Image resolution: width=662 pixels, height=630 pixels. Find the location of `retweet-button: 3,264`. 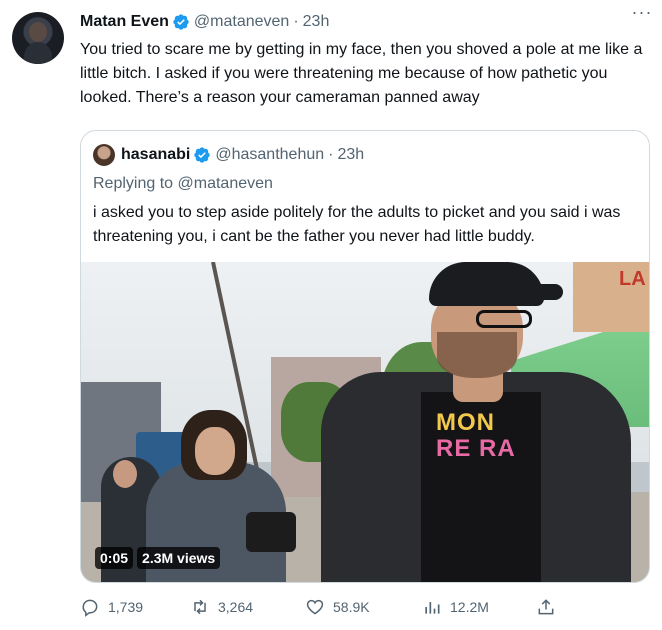

retweet-button: 3,264 is located at coordinates (221, 607).